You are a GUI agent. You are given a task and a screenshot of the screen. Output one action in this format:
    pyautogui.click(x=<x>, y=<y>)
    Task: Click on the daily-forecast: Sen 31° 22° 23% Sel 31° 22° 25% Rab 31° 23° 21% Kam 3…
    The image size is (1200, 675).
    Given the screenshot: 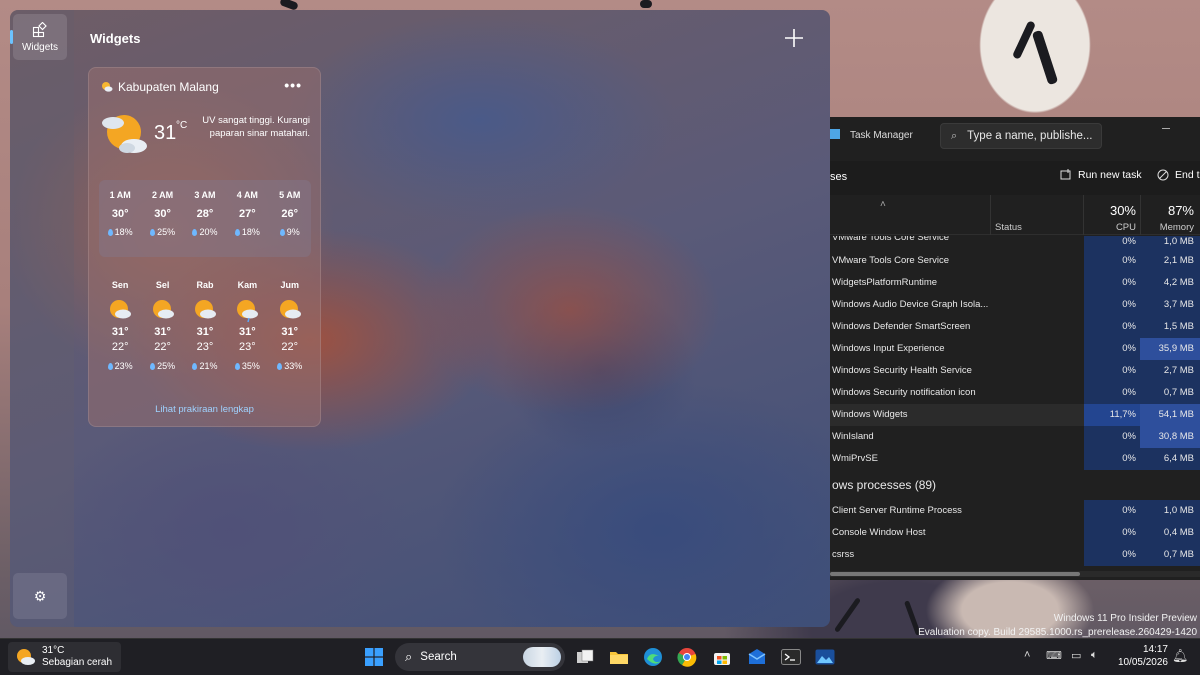 What is the action you would take?
    pyautogui.click(x=205, y=325)
    